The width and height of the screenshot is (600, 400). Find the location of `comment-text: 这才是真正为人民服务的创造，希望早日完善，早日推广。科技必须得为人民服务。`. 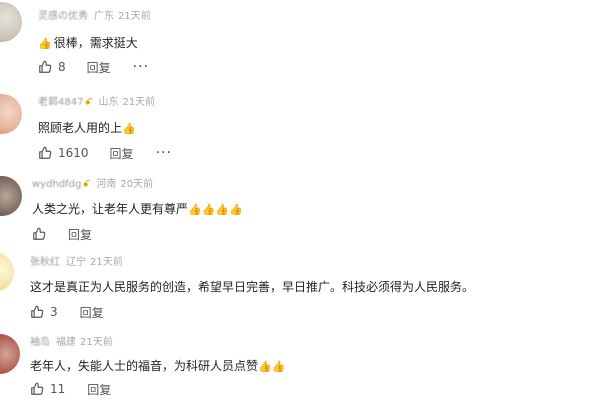

comment-text: 这才是真正为人民服务的创造，希望早日完善，早日推广。科技必须得为人民服务。 is located at coordinates (252, 287).